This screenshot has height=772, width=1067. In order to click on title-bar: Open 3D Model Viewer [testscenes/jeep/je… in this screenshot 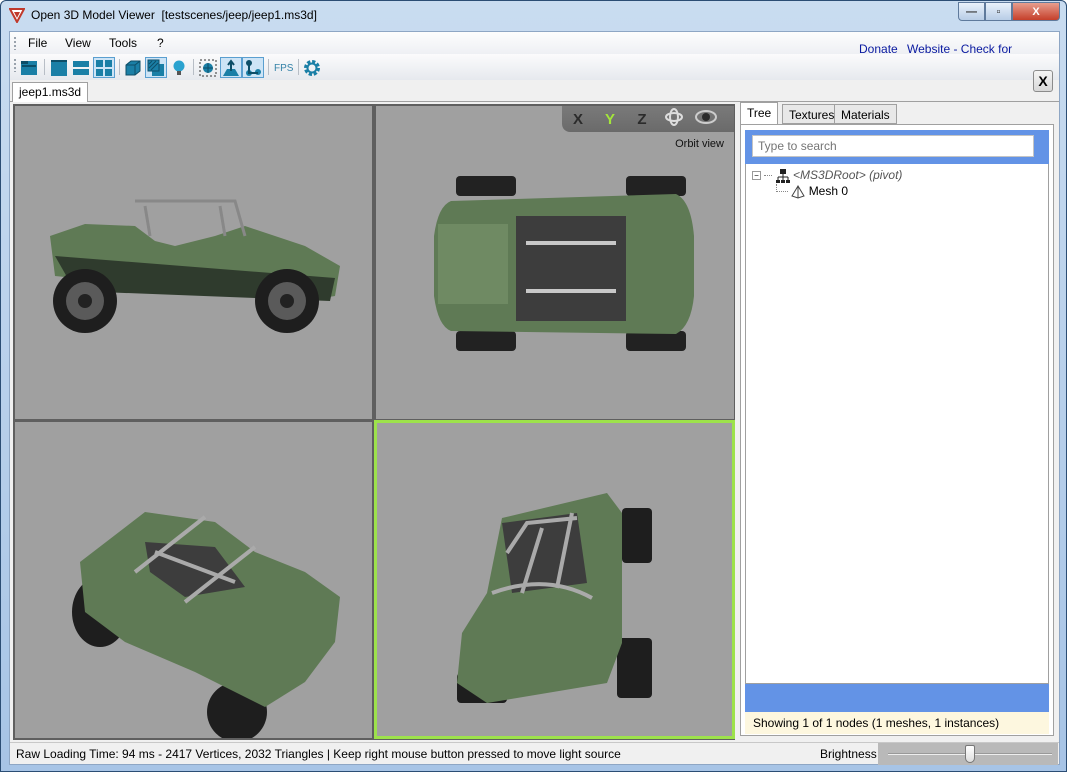, I will do `click(533, 16)`.